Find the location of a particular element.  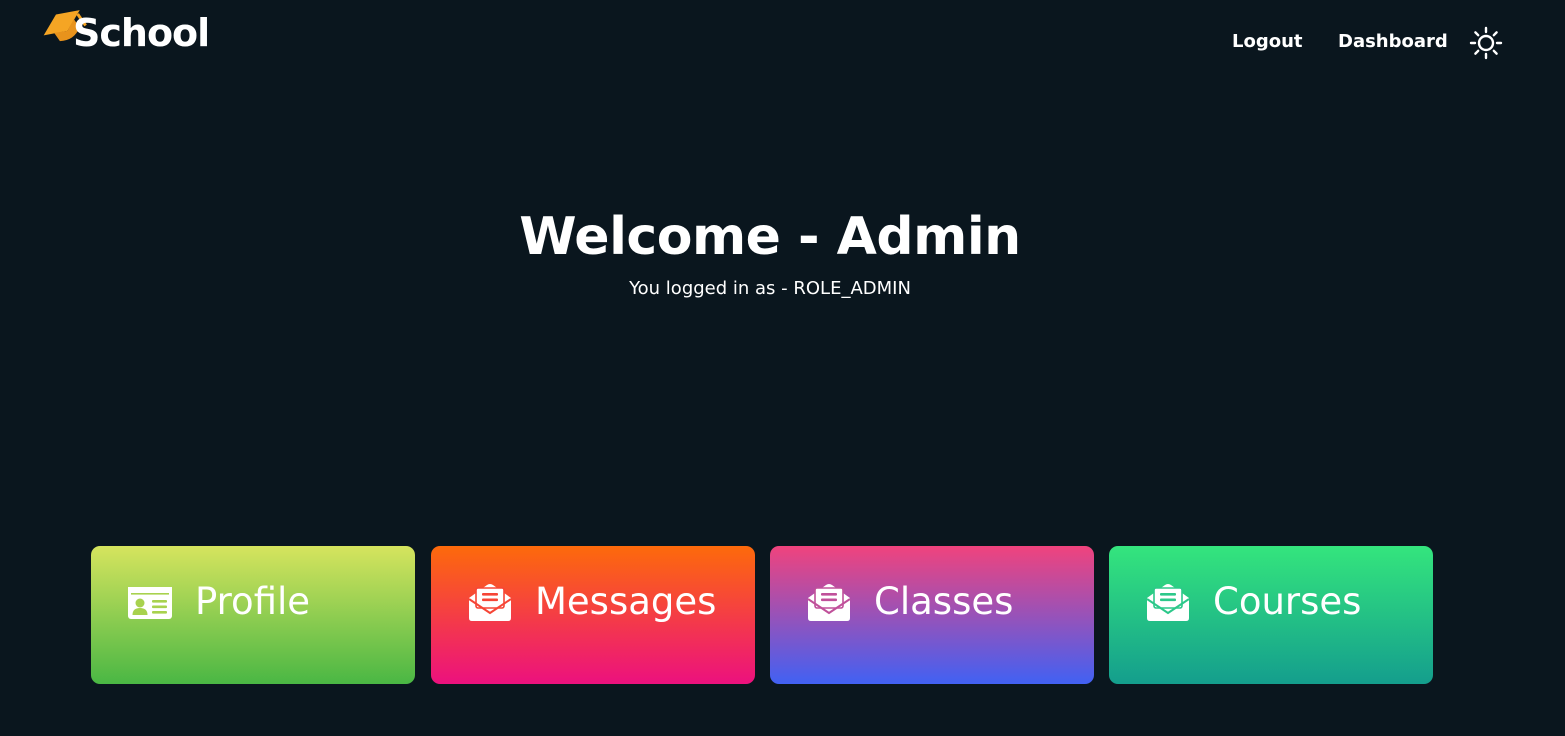

messages-card-label: Messages is located at coordinates (626, 601).